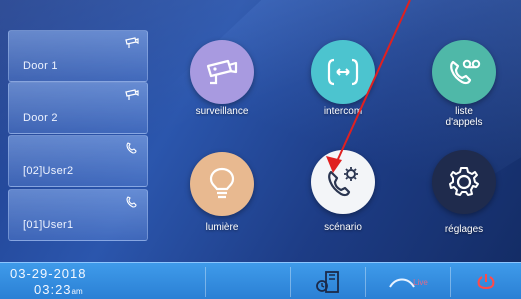 The width and height of the screenshot is (521, 299). What do you see at coordinates (48, 171) in the screenshot?
I see `sidebar-item-label: [02]User2` at bounding box center [48, 171].